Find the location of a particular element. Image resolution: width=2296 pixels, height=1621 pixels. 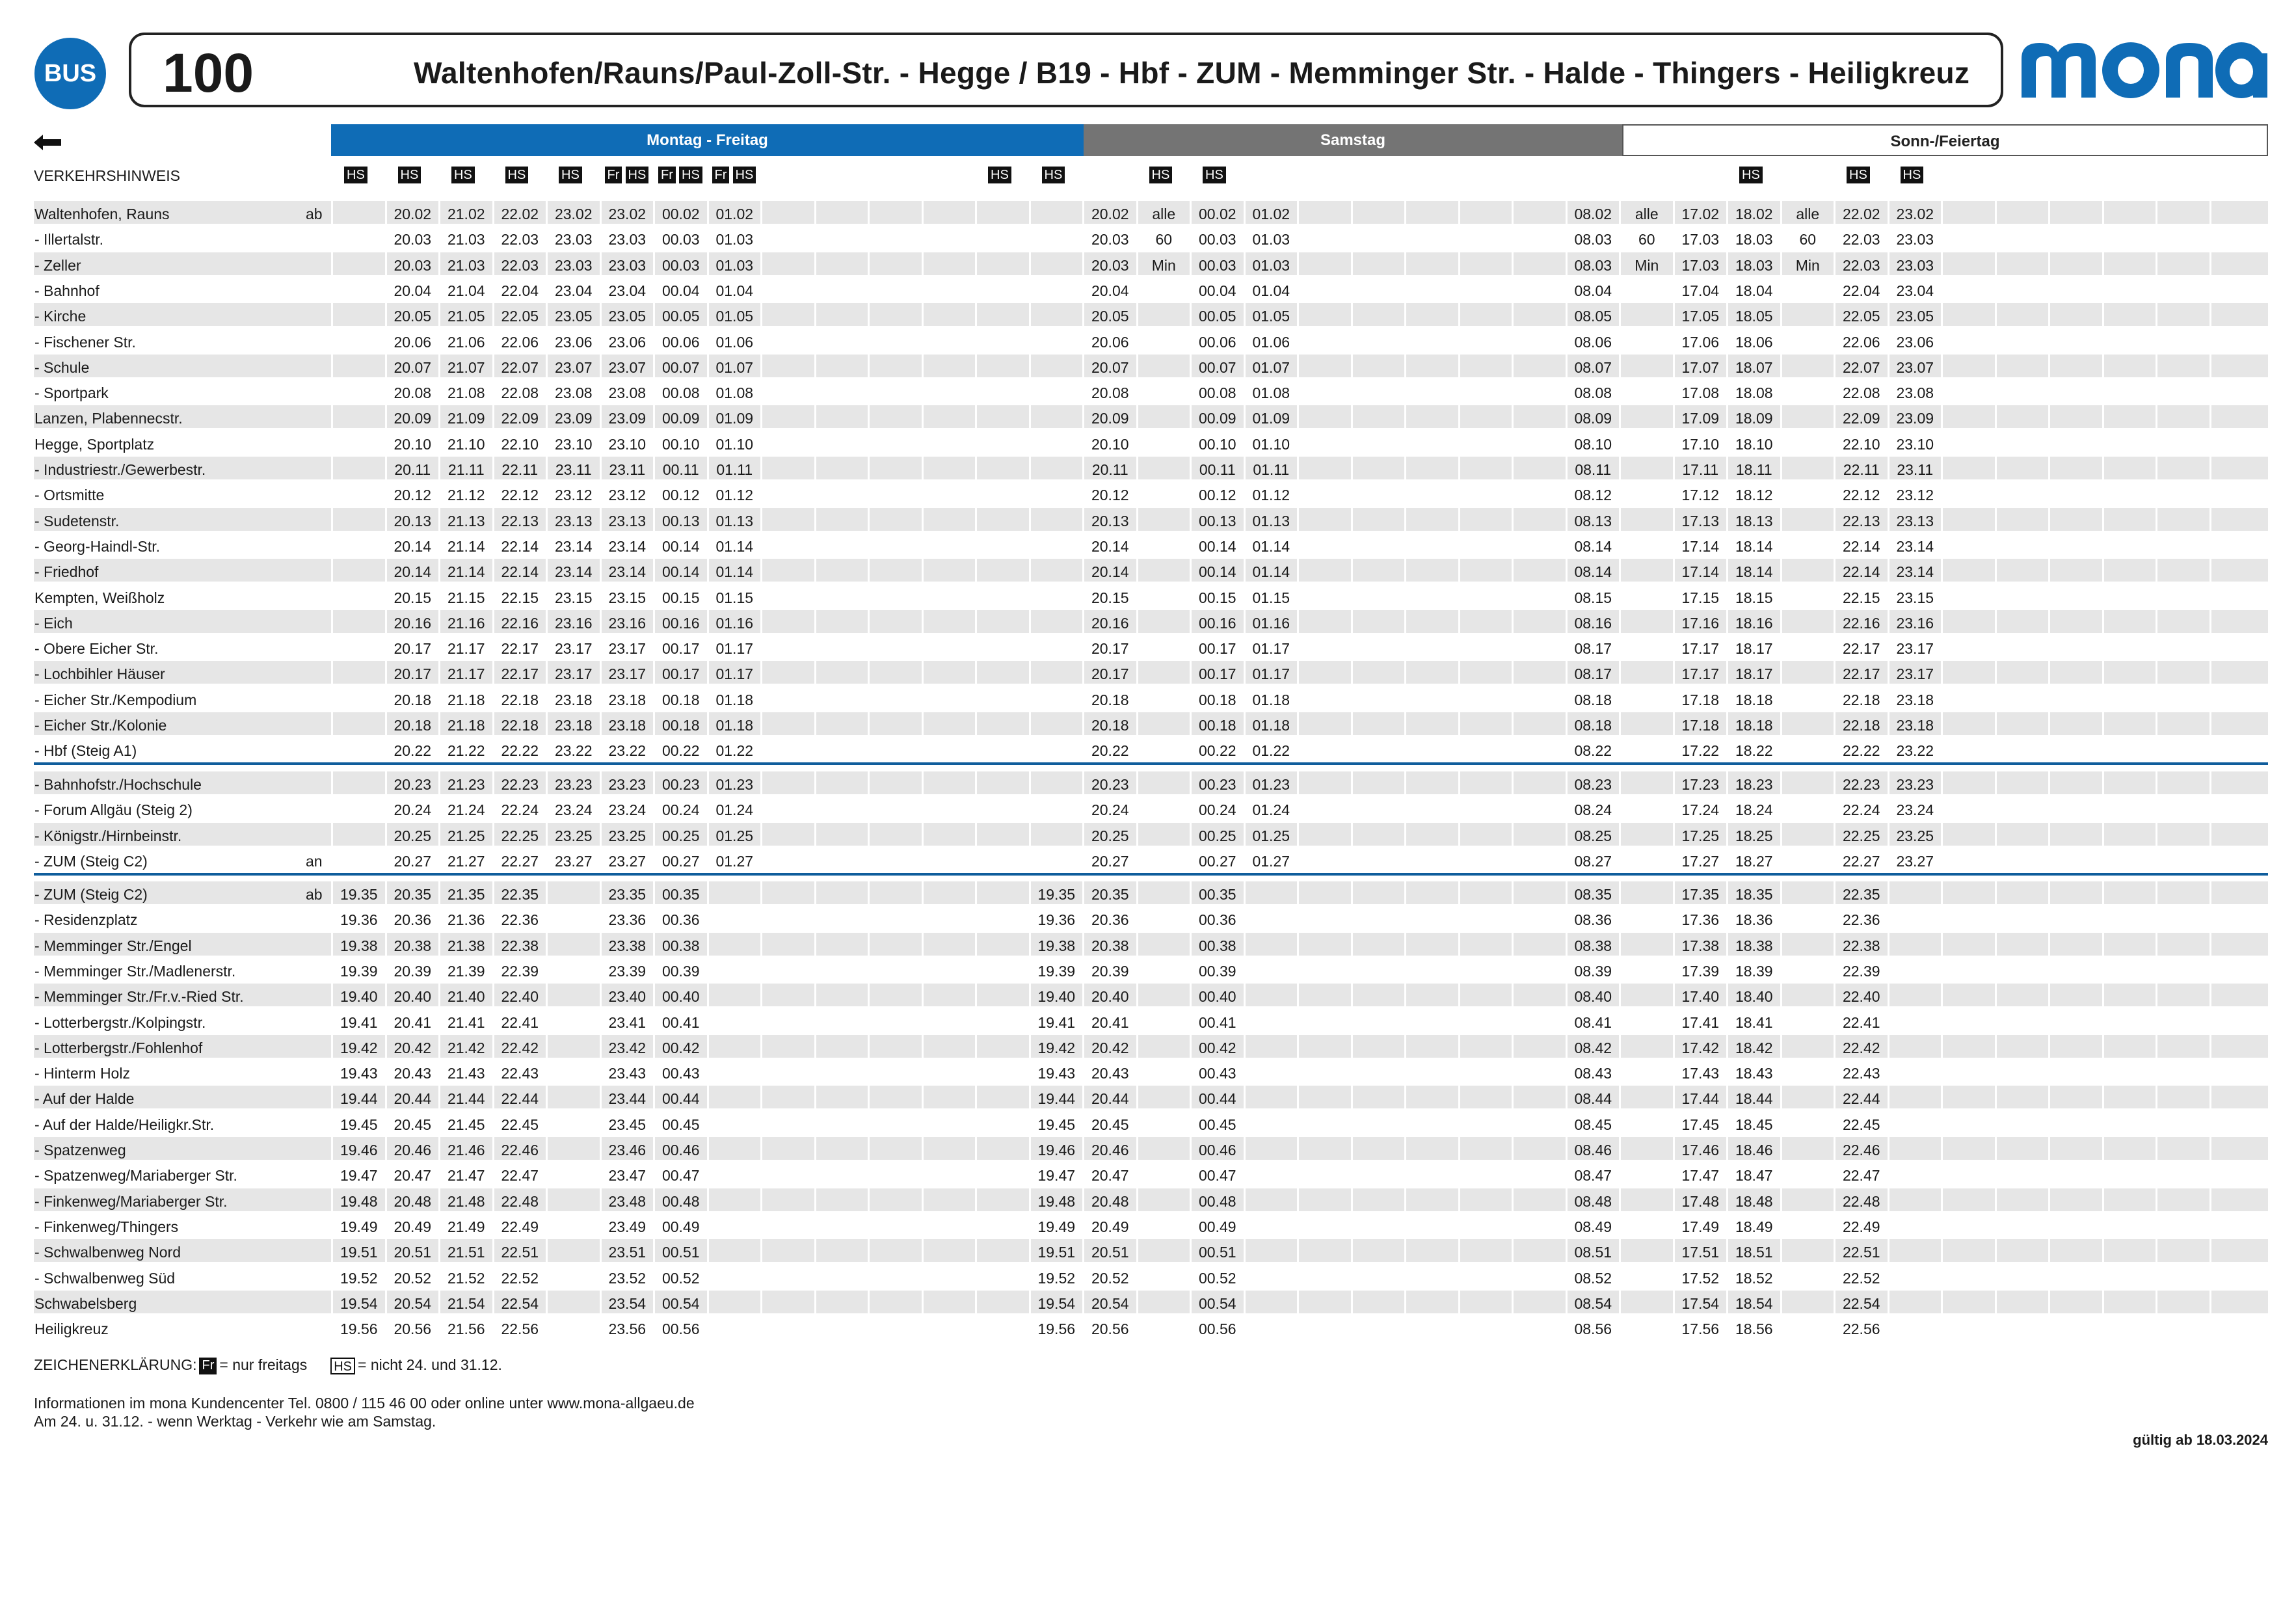

time-cell: 20.03 is located at coordinates (412, 238).